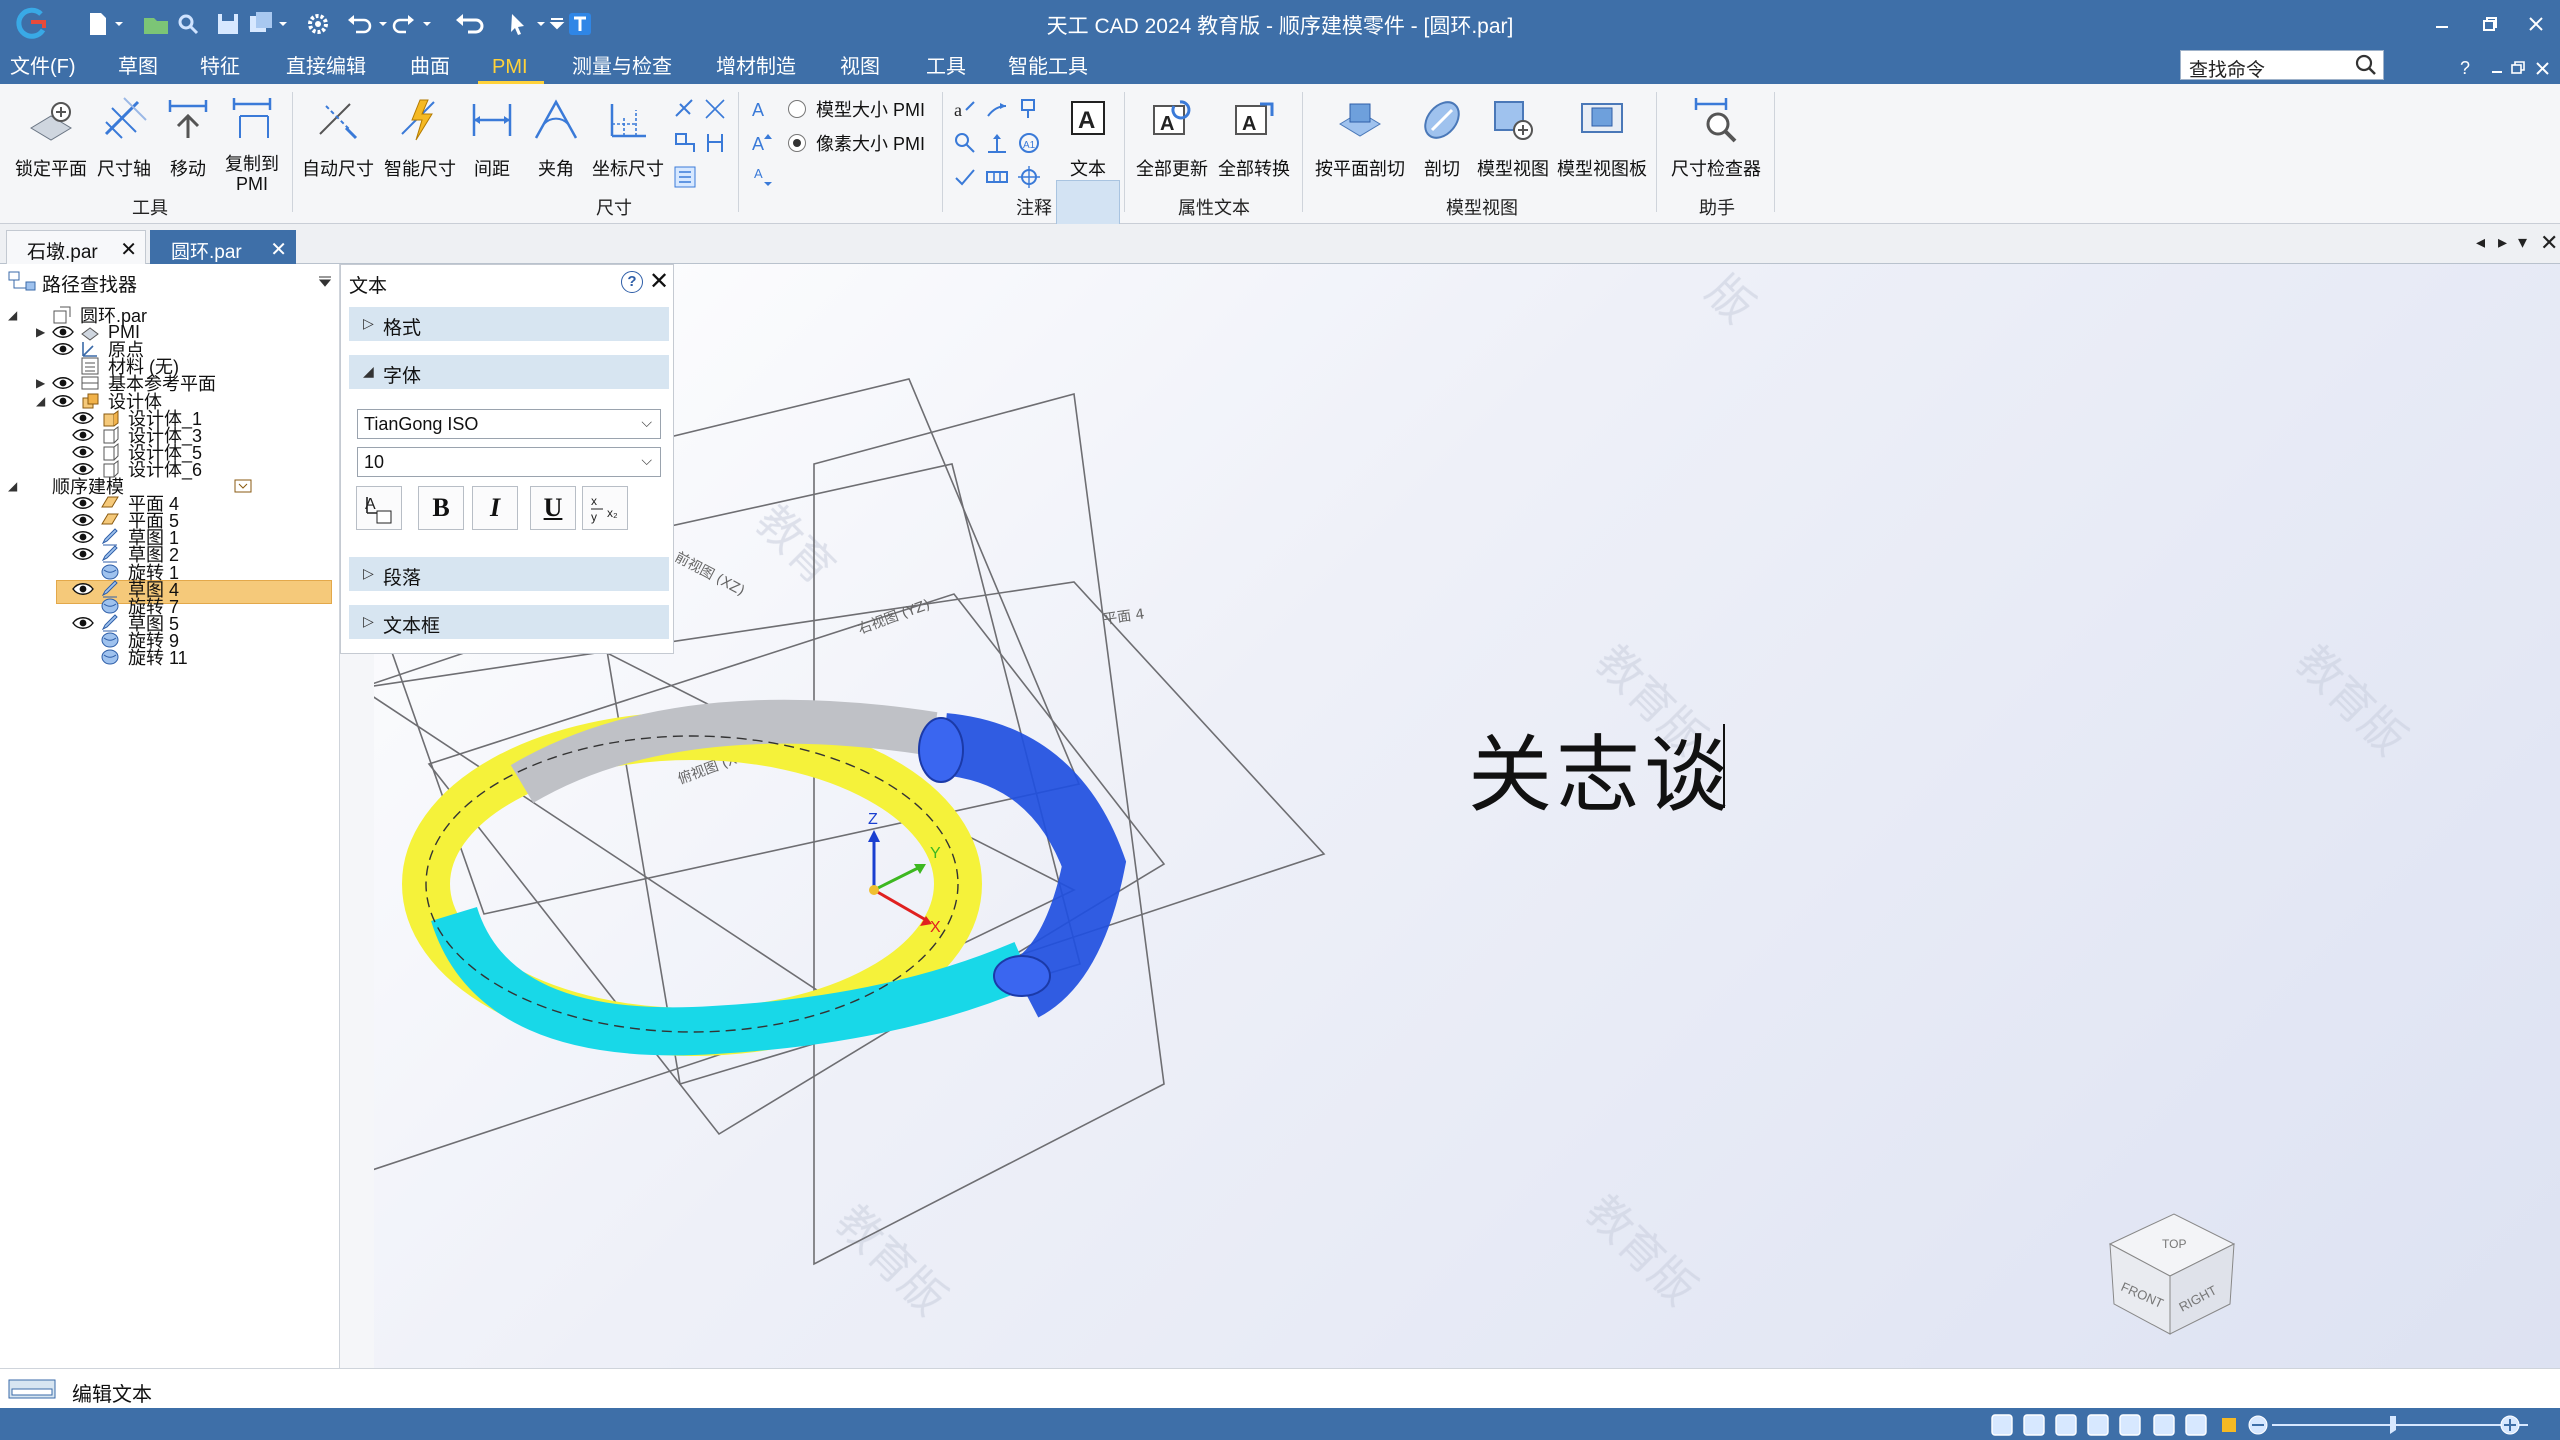 This screenshot has width=2560, height=1440. I want to click on ruler-axis-button: 尺寸轴, so click(124, 137).